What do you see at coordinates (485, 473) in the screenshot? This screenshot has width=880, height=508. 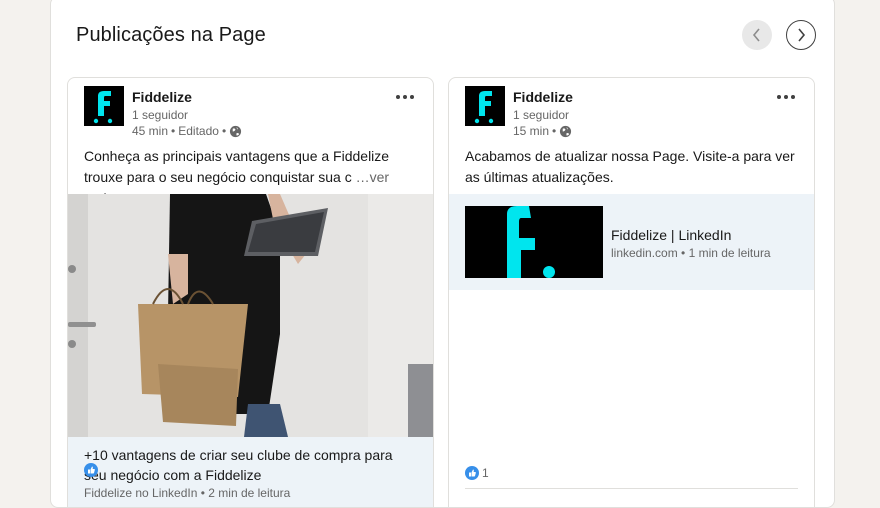 I see `reaction-count: 1` at bounding box center [485, 473].